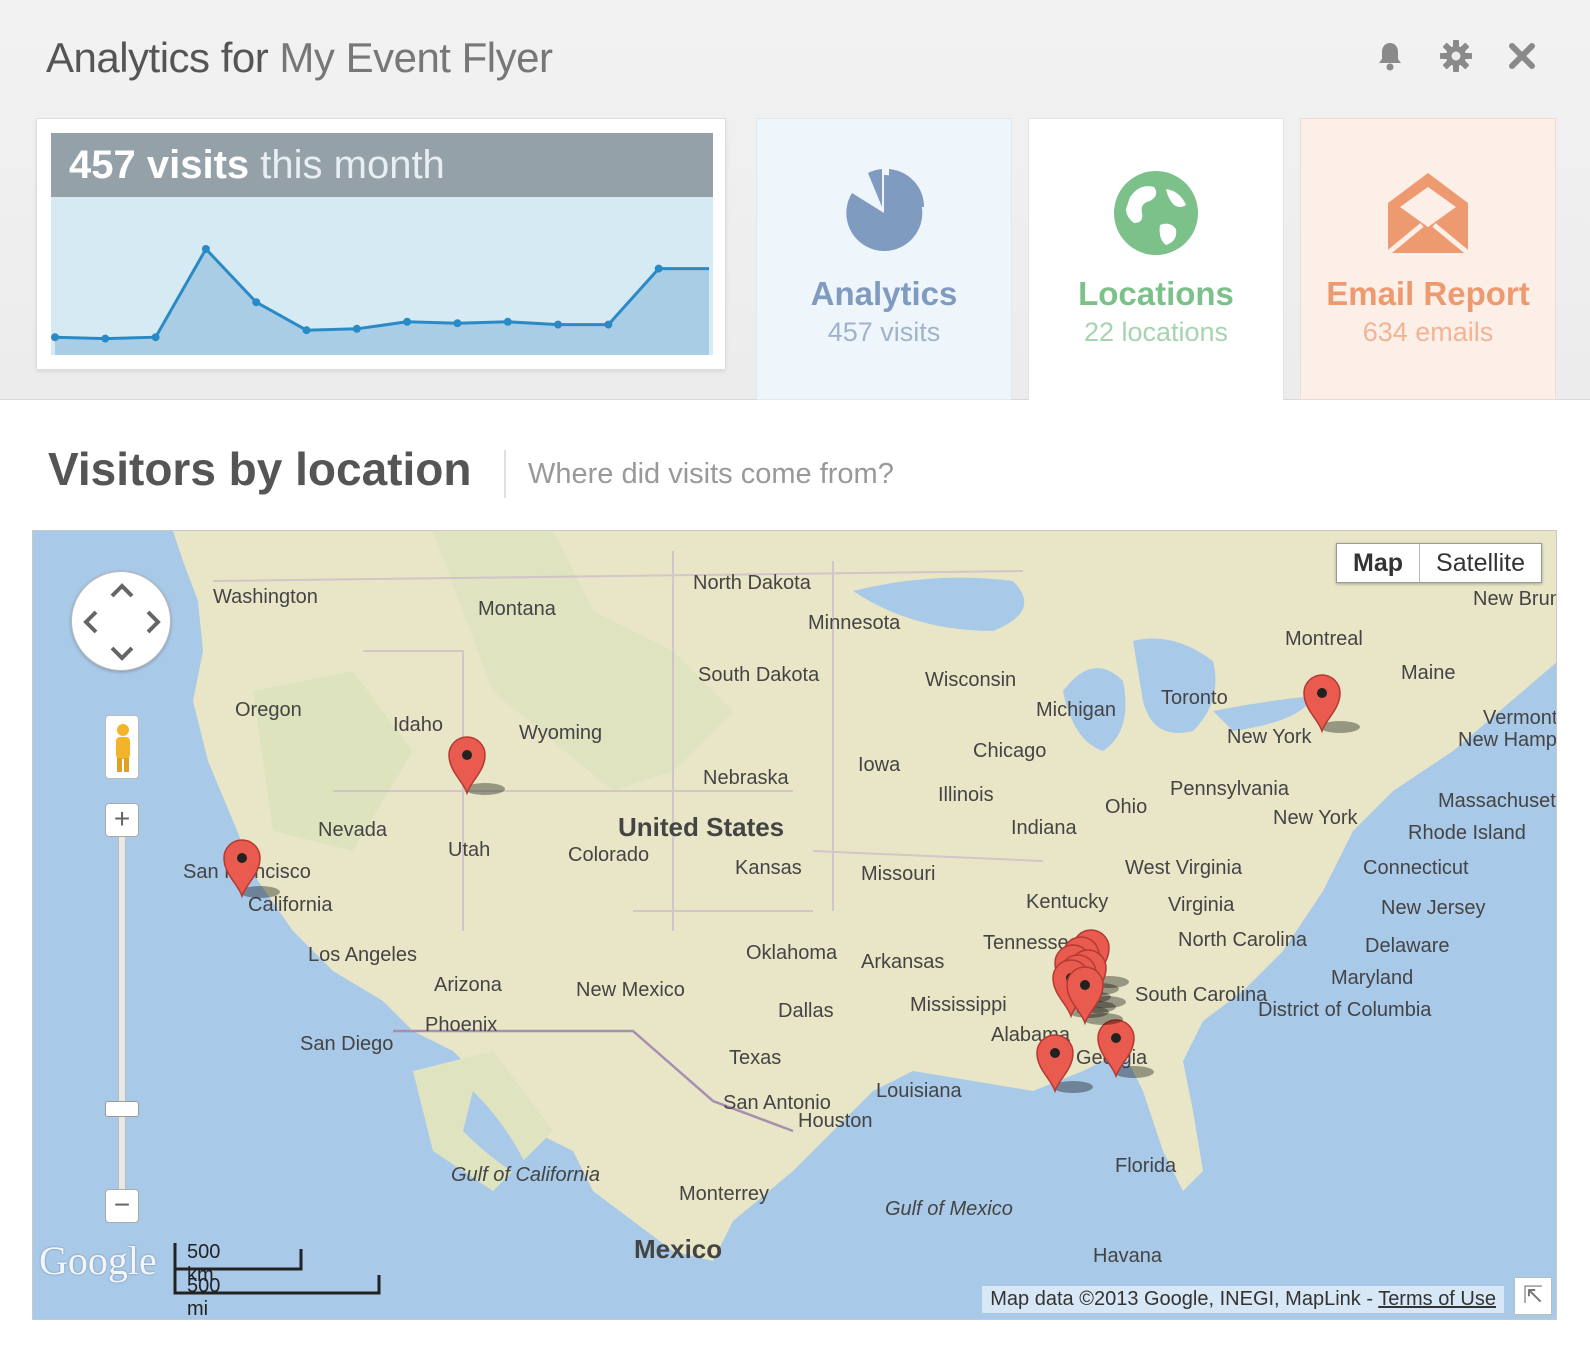 This screenshot has width=1590, height=1356. I want to click on map-label: Kentucky, so click(1067, 902).